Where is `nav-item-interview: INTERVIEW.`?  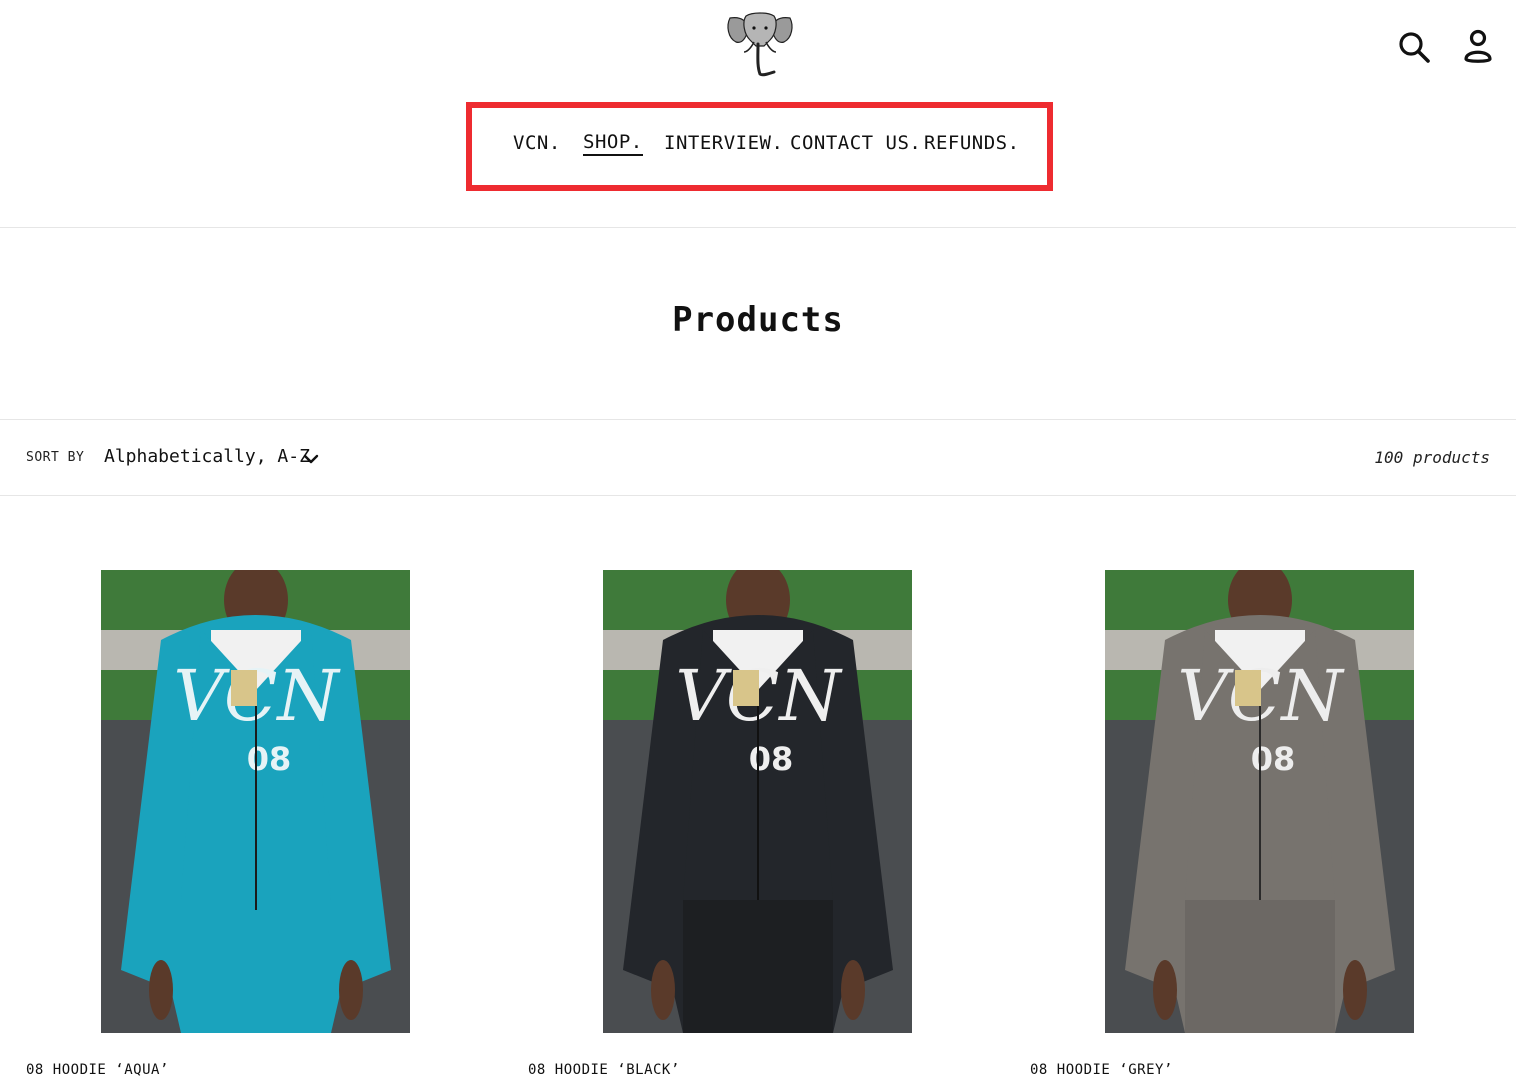 nav-item-interview: INTERVIEW. is located at coordinates (723, 144).